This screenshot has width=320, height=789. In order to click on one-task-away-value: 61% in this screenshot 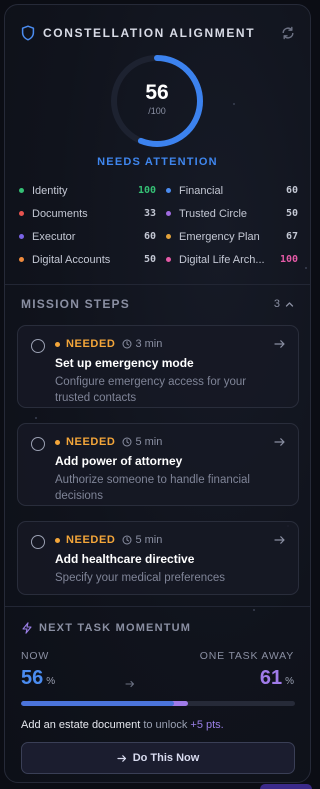, I will do `click(277, 678)`.